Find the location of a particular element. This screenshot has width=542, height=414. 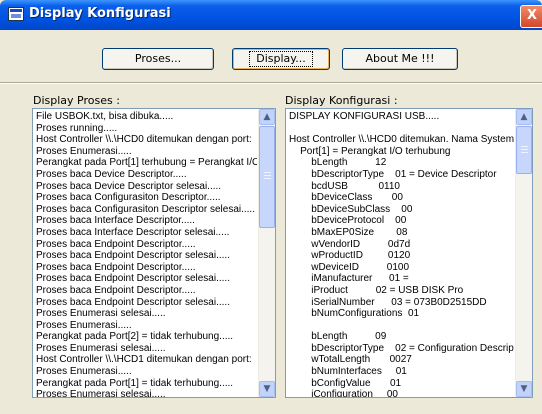

list-item: iProduct 02 = USB DISK Pro is located at coordinates (401, 291).